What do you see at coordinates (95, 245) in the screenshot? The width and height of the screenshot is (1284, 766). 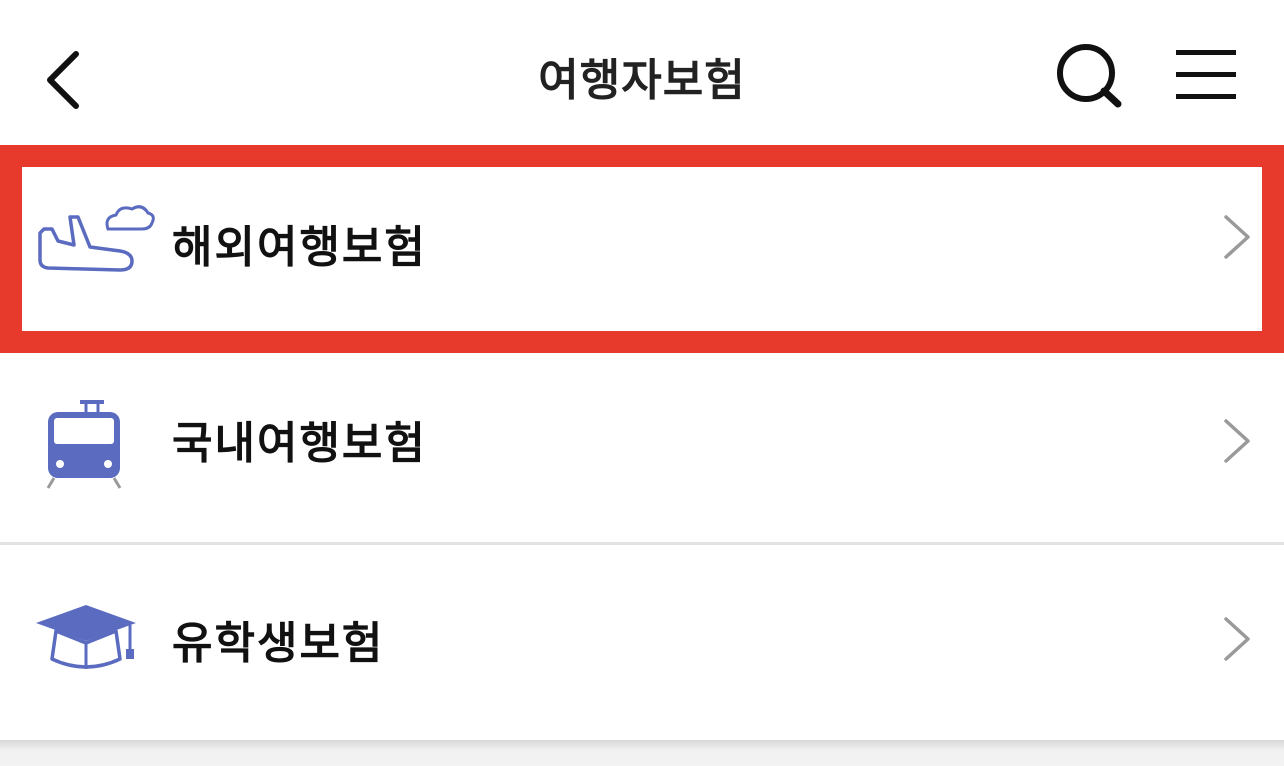 I see `airplane-icon` at bounding box center [95, 245].